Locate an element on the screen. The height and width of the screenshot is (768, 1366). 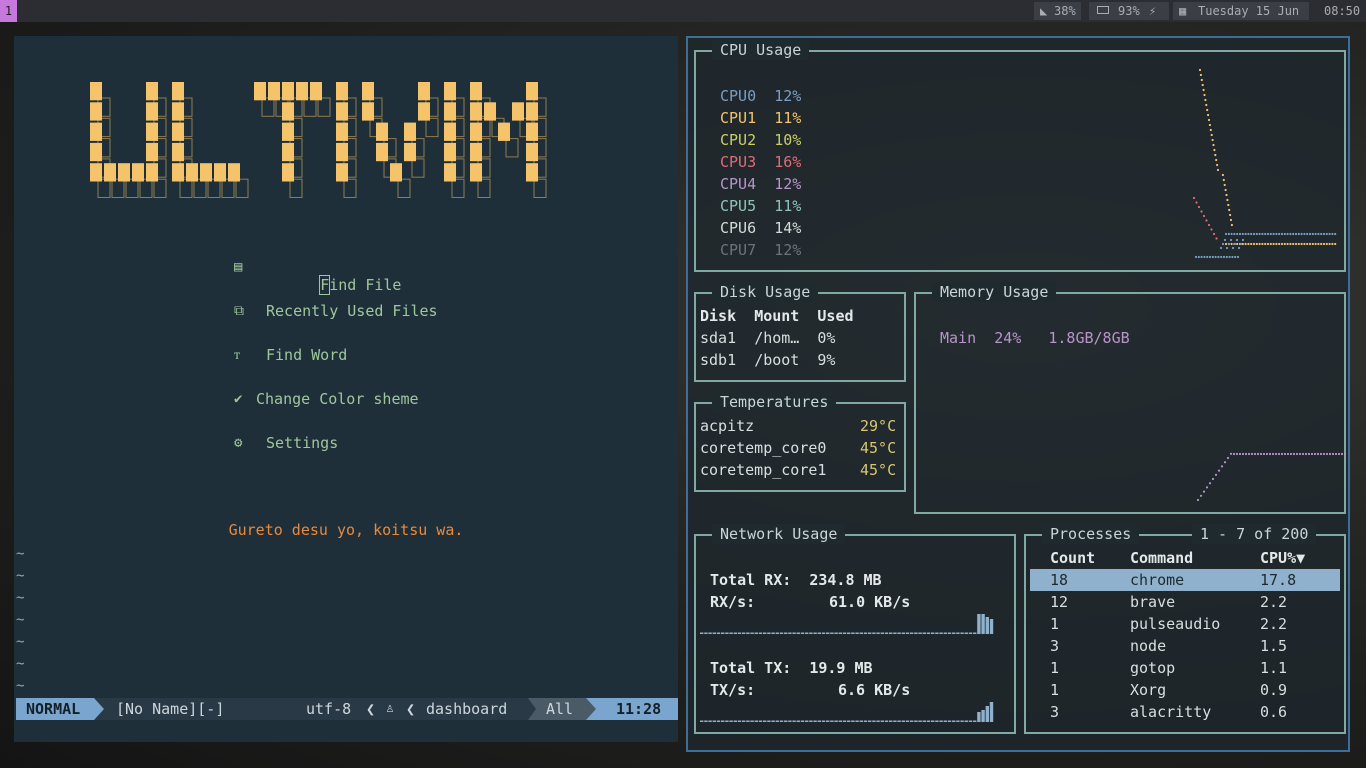
cpu-legend-row: CPU6 14% is located at coordinates (761, 228).